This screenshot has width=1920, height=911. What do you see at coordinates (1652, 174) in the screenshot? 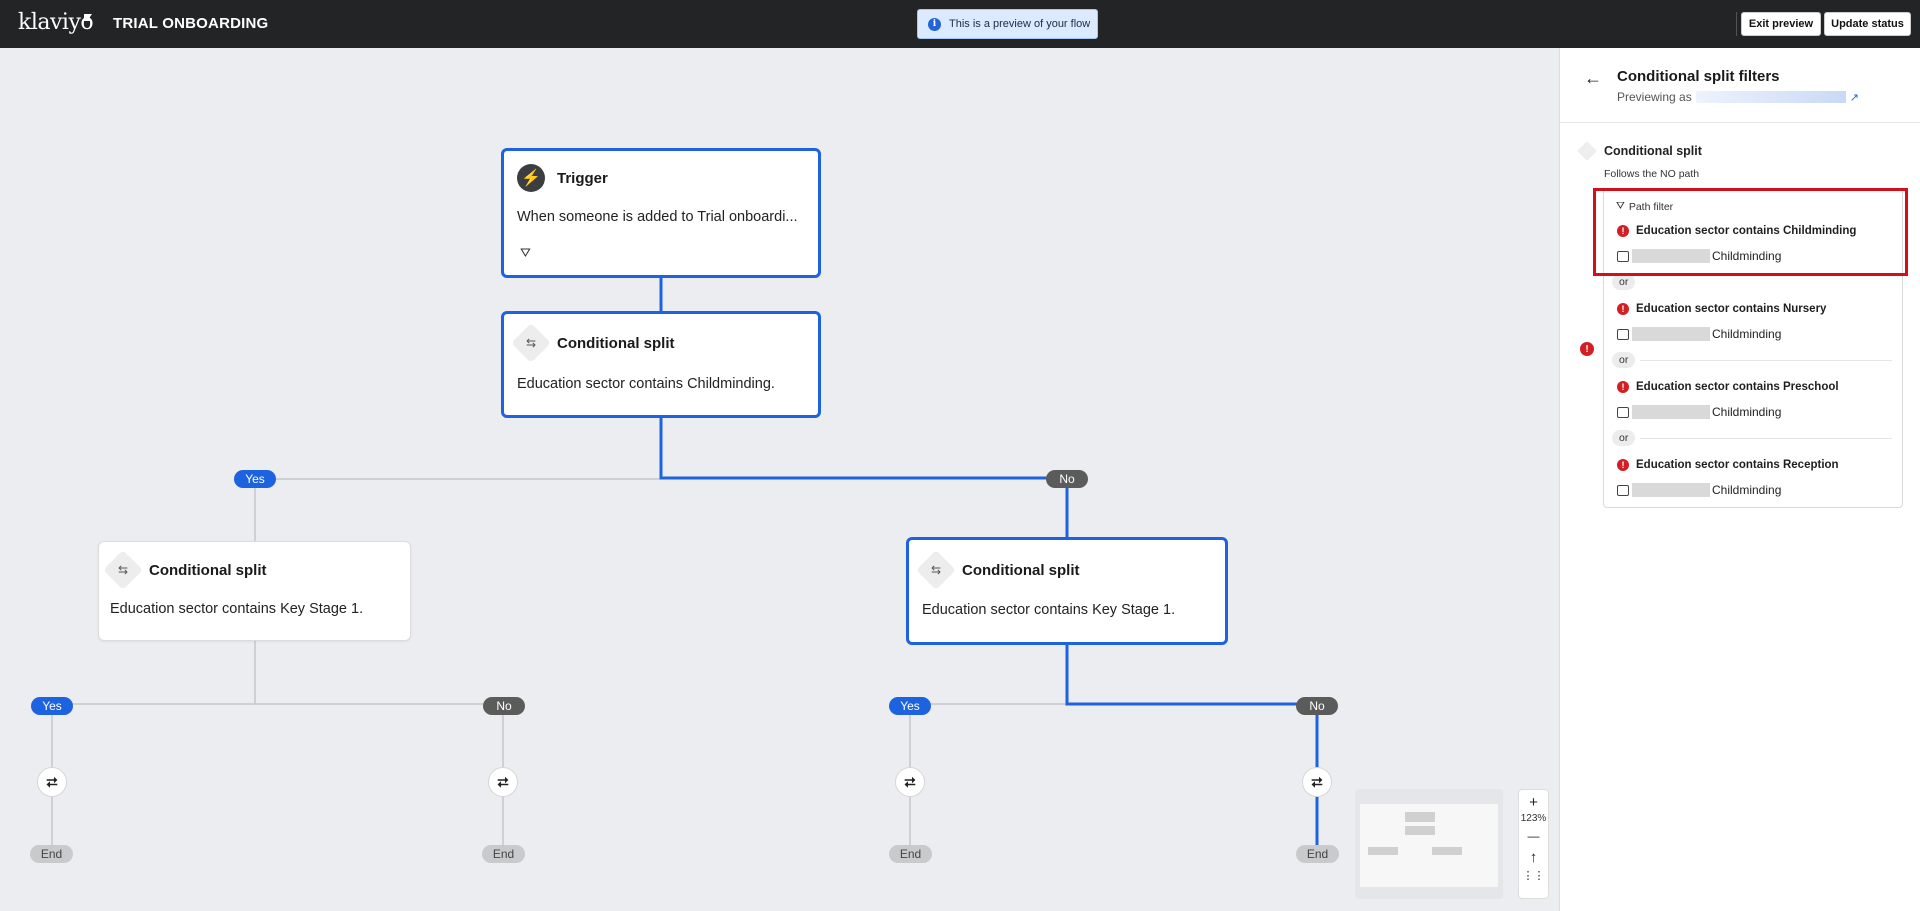
I see `follows-path-text: Follows the NO path` at bounding box center [1652, 174].